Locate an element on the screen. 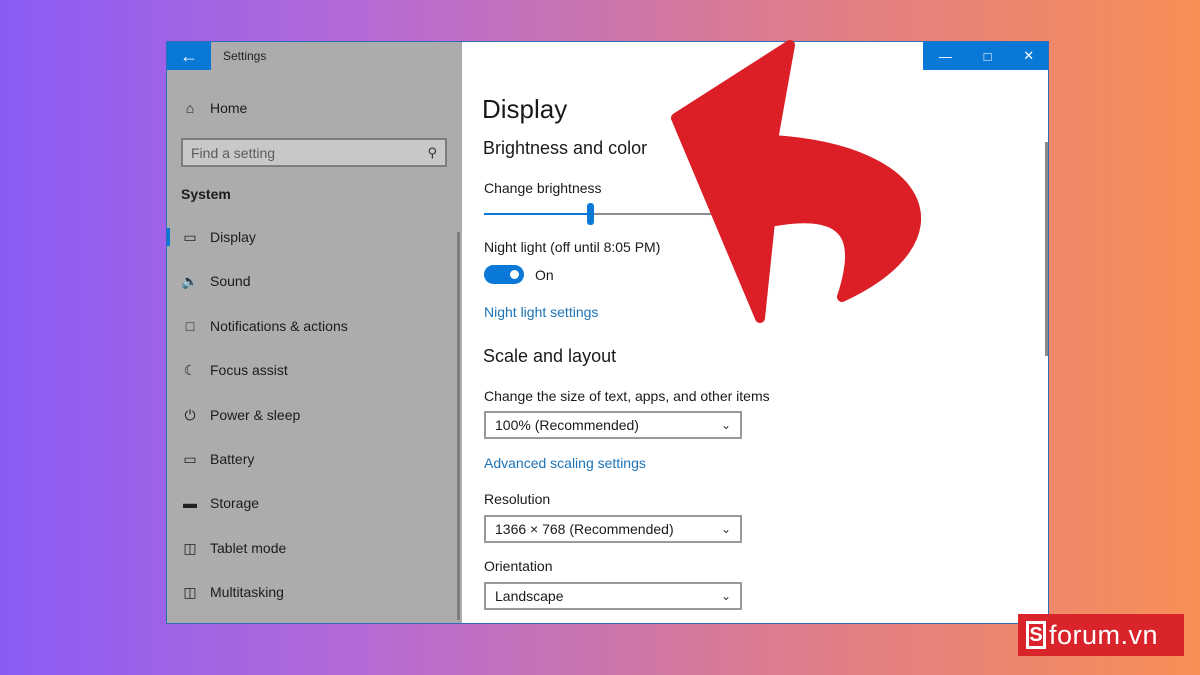 This screenshot has height=675, width=1200. sforum-logo: S forum.vn is located at coordinates (1101, 635).